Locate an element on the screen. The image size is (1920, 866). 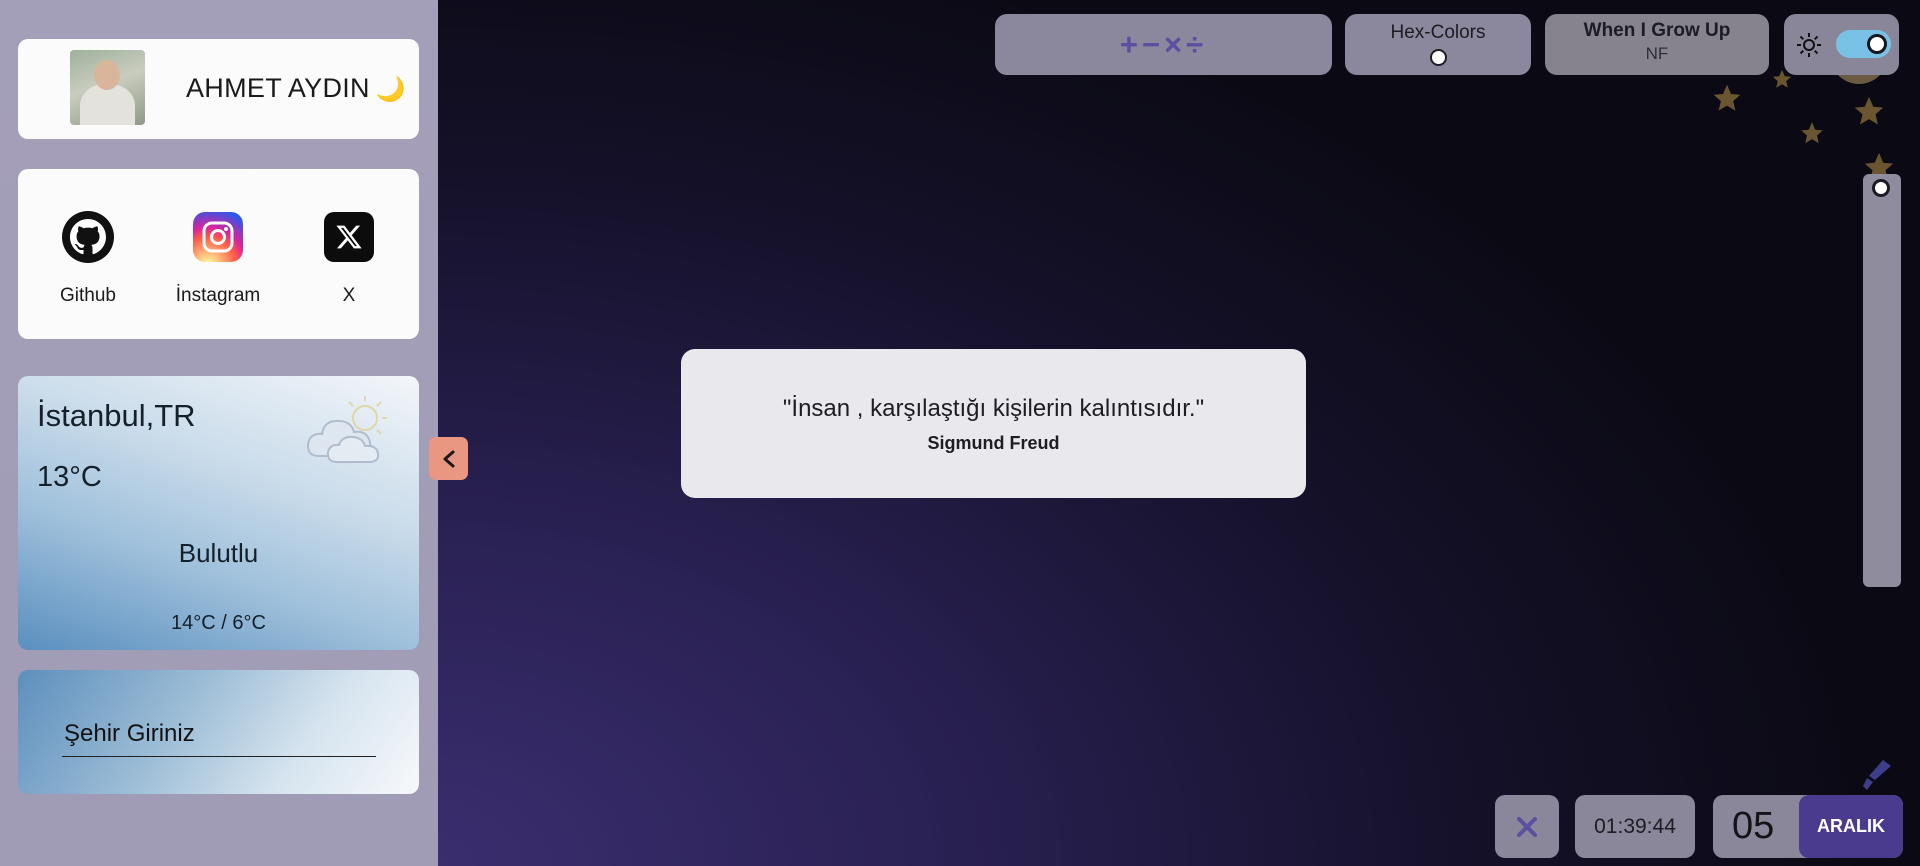
avatar is located at coordinates (107, 87).